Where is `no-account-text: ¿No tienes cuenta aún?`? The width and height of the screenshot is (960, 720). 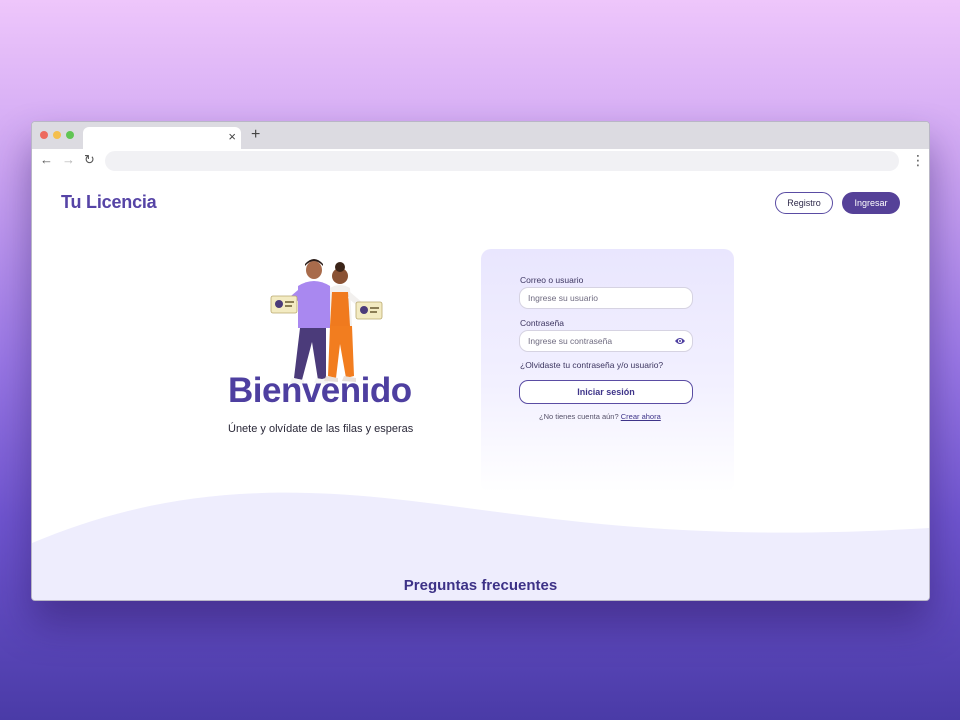 no-account-text: ¿No tienes cuenta aún? is located at coordinates (579, 416).